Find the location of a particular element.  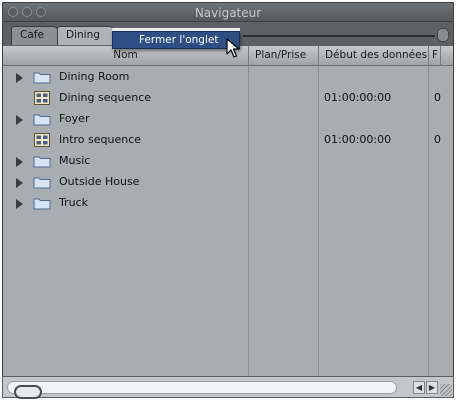

item-name: Outside House is located at coordinates (99, 181).